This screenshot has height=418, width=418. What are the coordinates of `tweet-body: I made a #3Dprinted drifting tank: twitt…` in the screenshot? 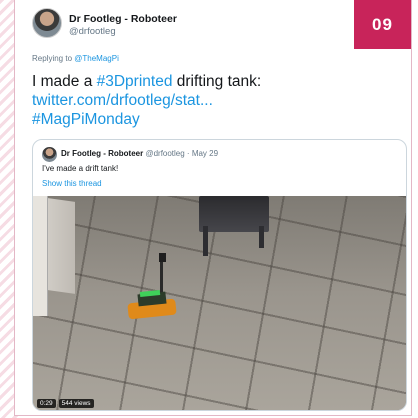 It's located at (197, 100).